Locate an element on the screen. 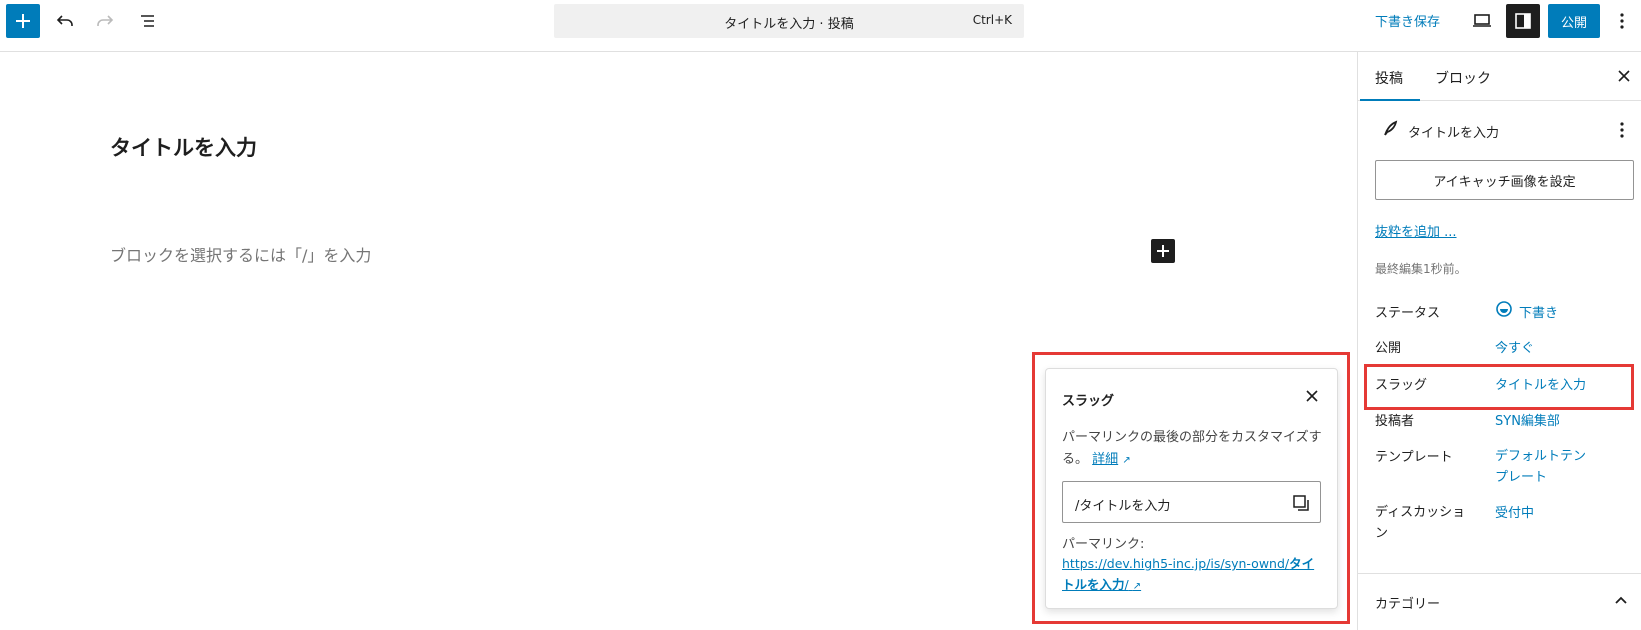 The image size is (1641, 630). undo-icon is located at coordinates (64, 20).